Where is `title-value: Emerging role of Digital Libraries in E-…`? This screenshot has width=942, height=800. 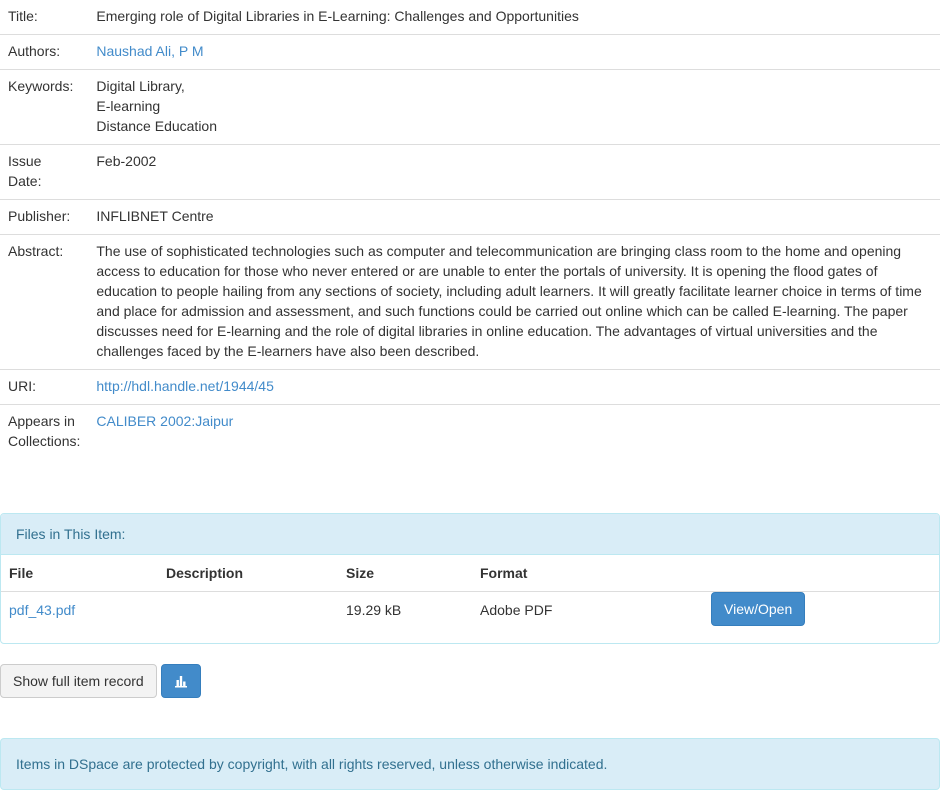
title-value: Emerging role of Digital Libraries in E-… is located at coordinates (337, 16).